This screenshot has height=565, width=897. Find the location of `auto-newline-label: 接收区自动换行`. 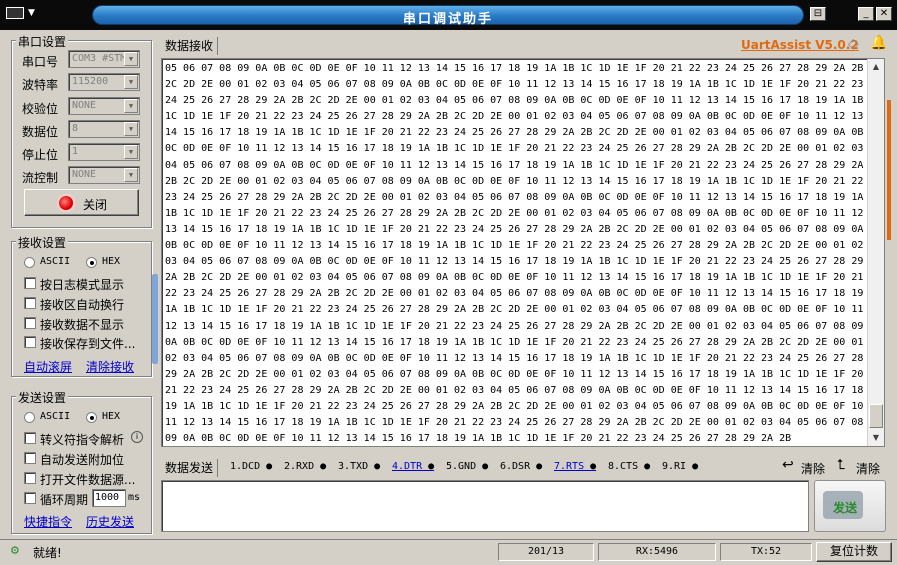

auto-newline-label: 接收区自动换行 is located at coordinates (82, 305).